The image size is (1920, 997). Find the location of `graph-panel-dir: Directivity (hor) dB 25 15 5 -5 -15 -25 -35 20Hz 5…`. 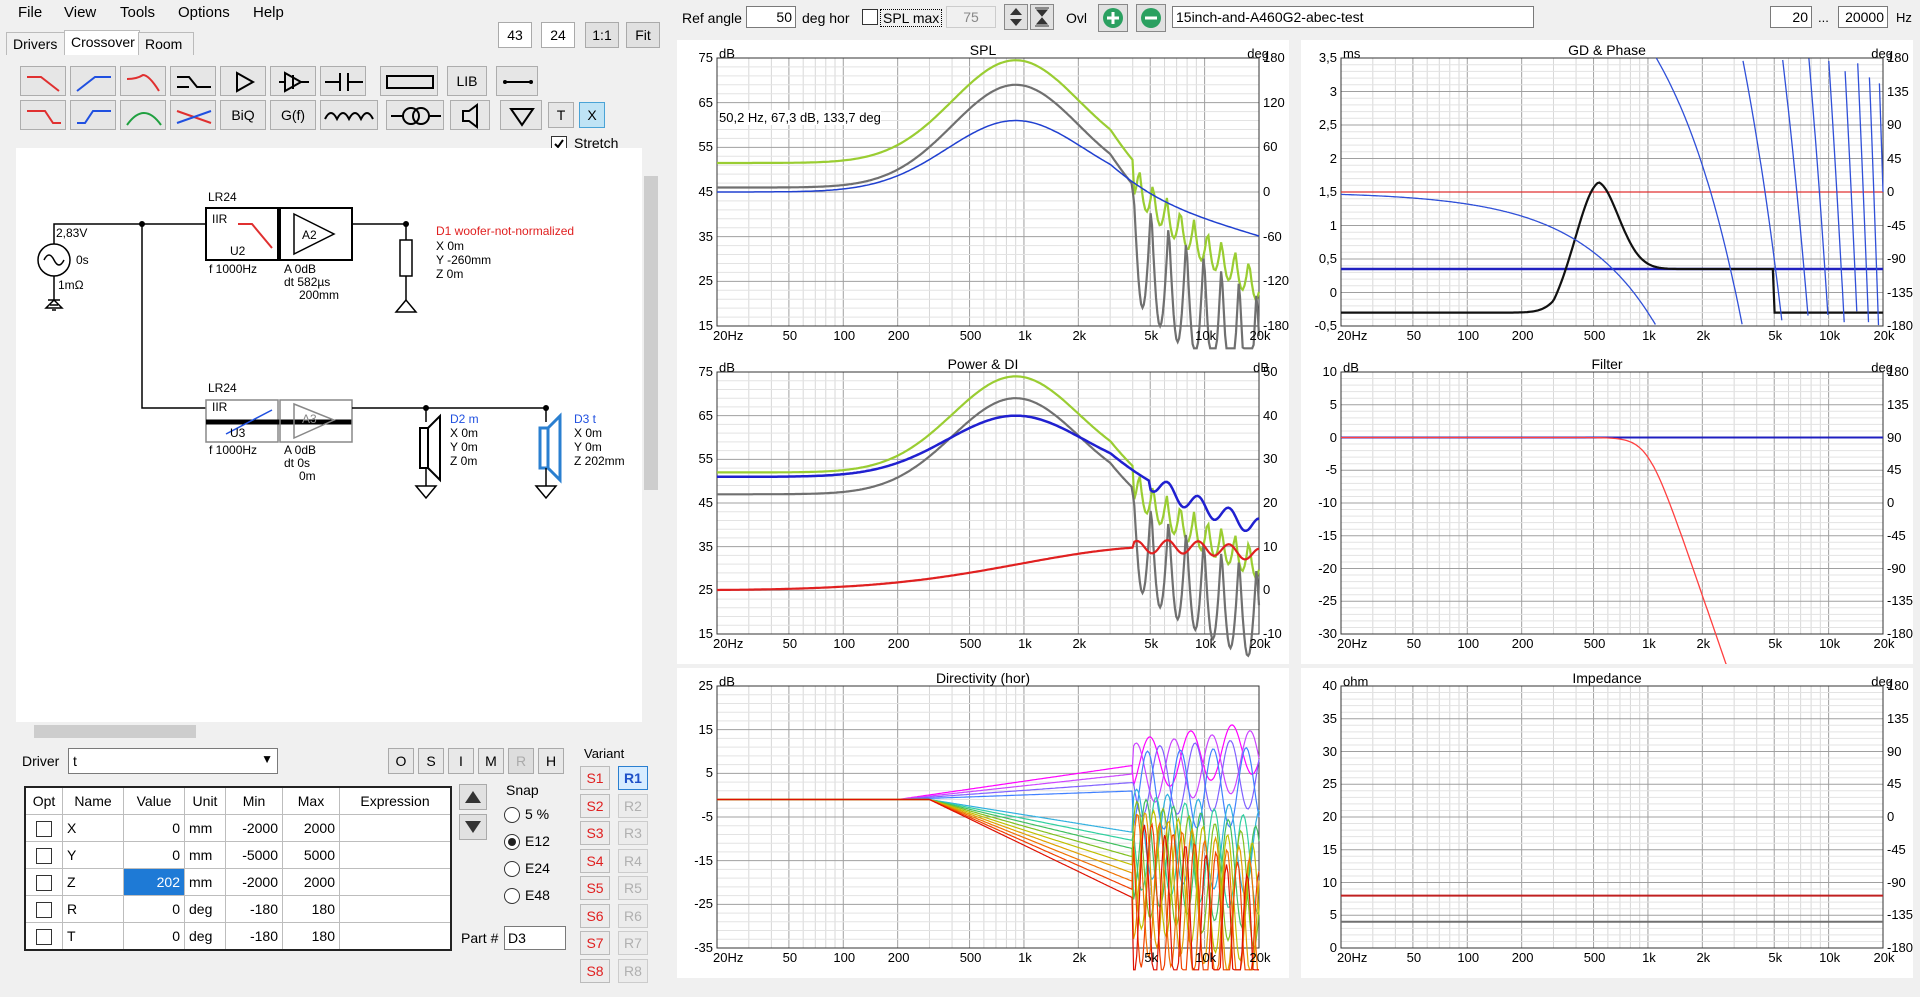

graph-panel-dir: Directivity (hor) dB 25 15 5 -5 -15 -25 -35 20Hz 5… is located at coordinates (983, 823).